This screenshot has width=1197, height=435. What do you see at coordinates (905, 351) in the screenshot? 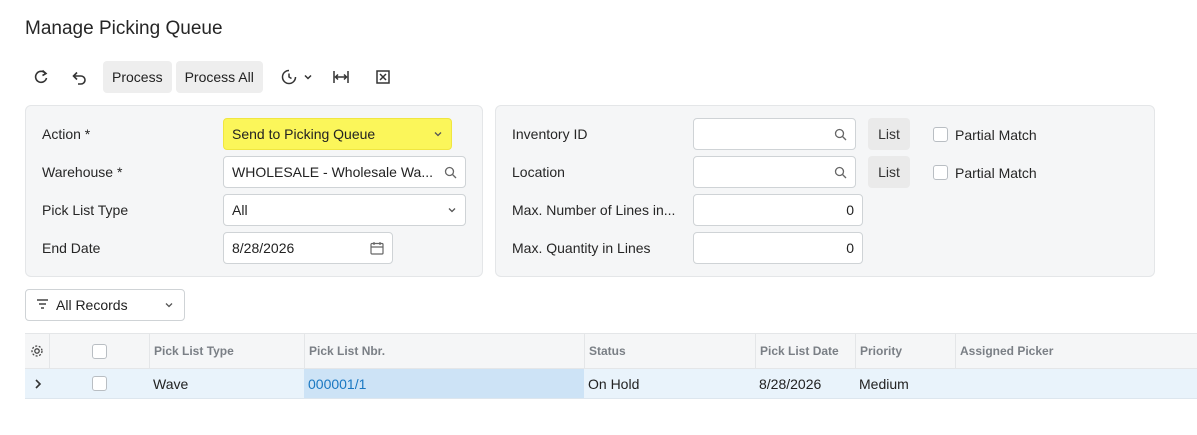
I see `col-priority: Priority` at bounding box center [905, 351].